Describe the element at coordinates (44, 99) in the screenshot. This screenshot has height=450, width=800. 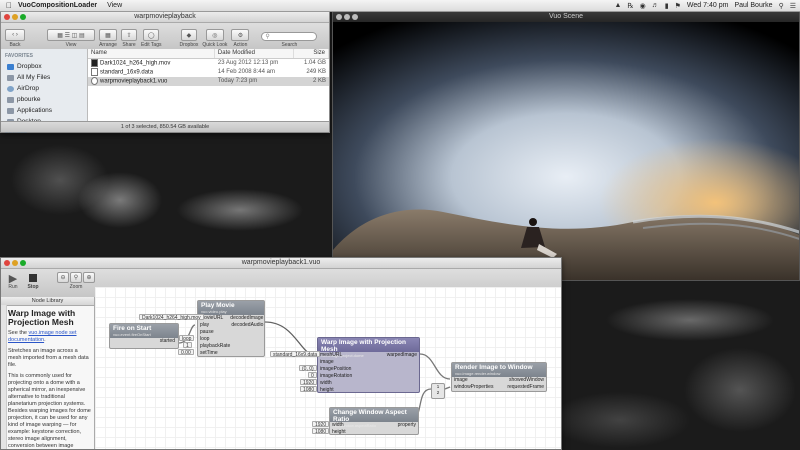
I see `sidebar-item-home: pbourke` at that location.